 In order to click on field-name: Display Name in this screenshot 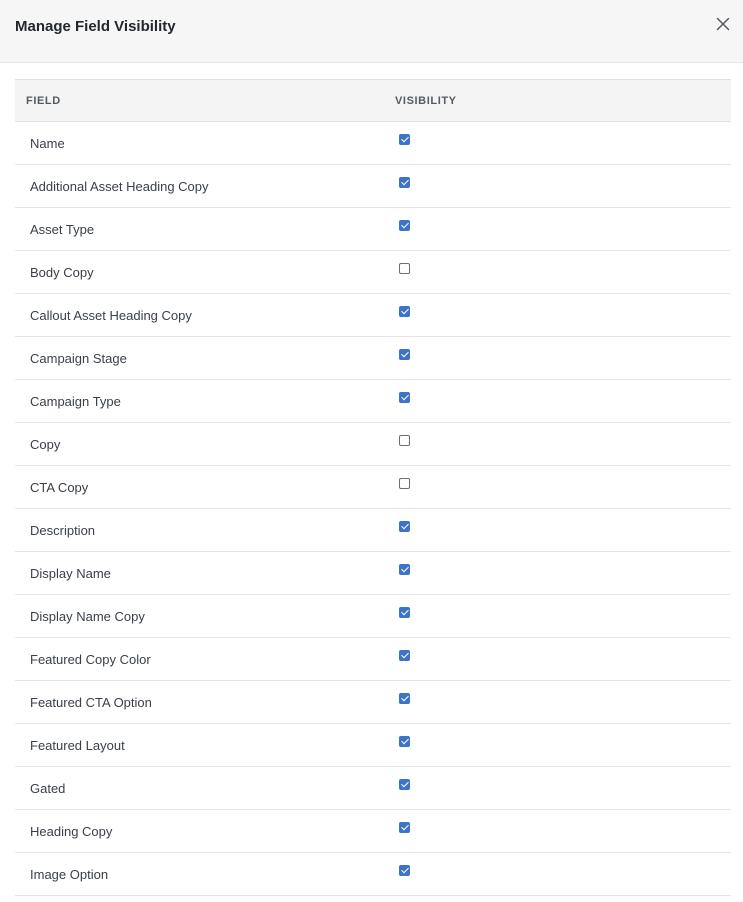, I will do `click(199, 573)`.